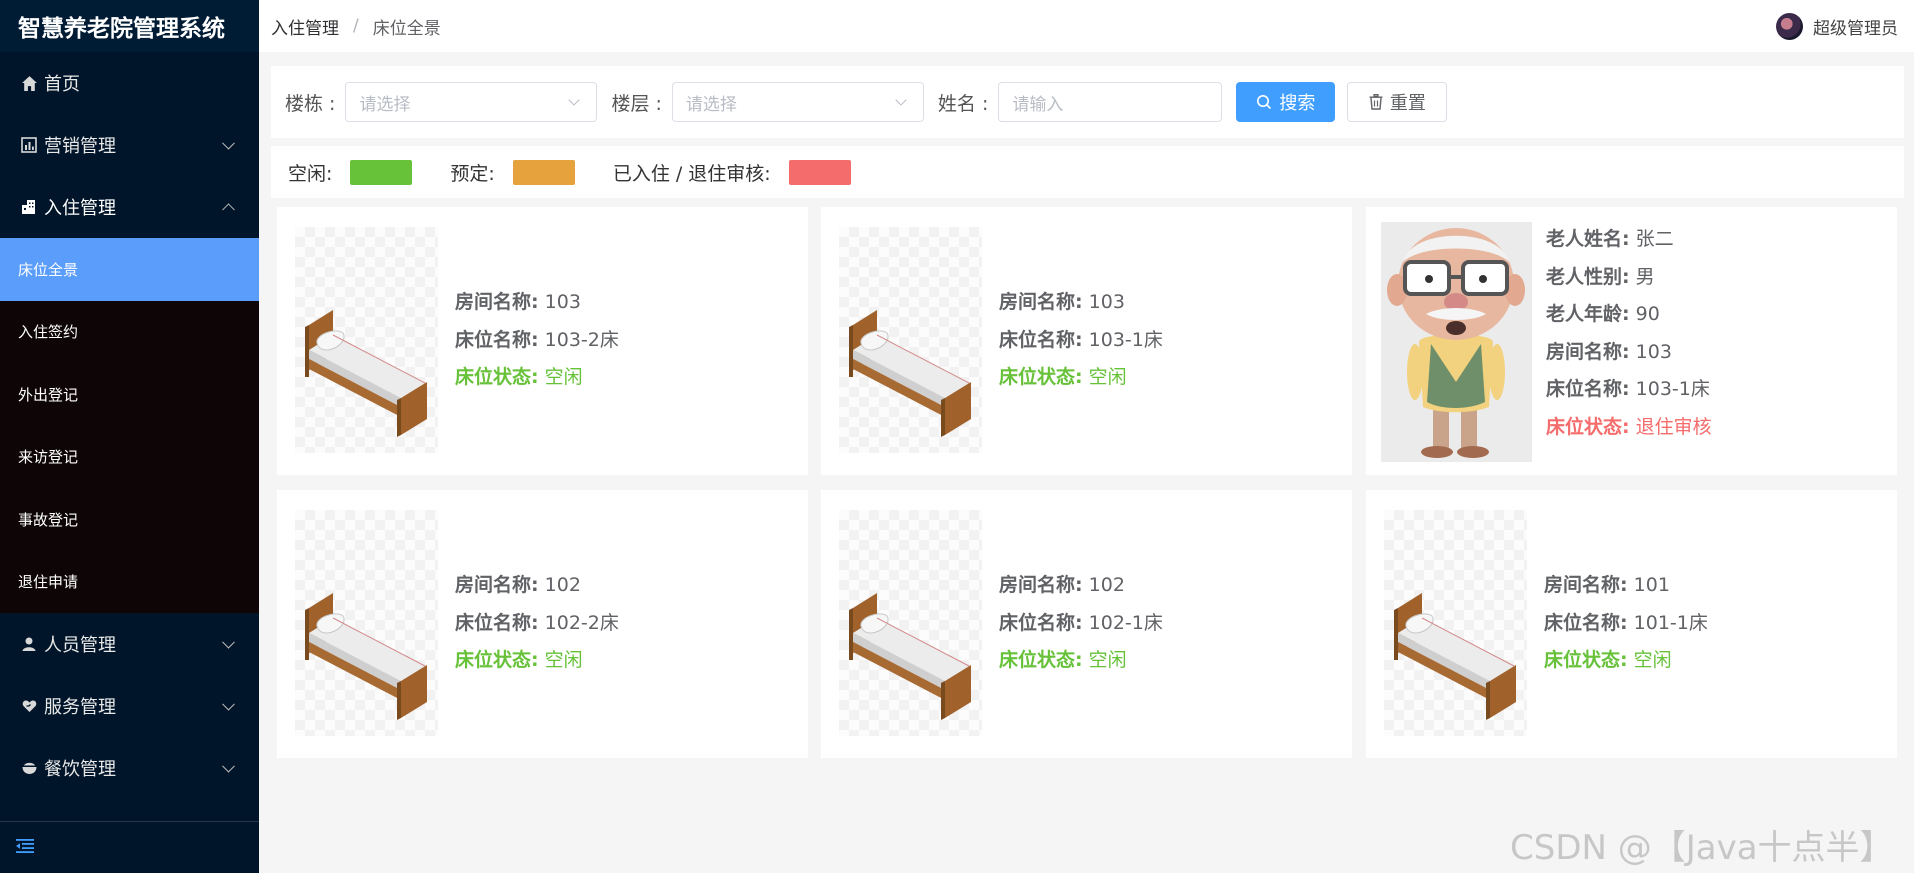  What do you see at coordinates (797, 102) in the screenshot?
I see `floor-select: 请选择` at bounding box center [797, 102].